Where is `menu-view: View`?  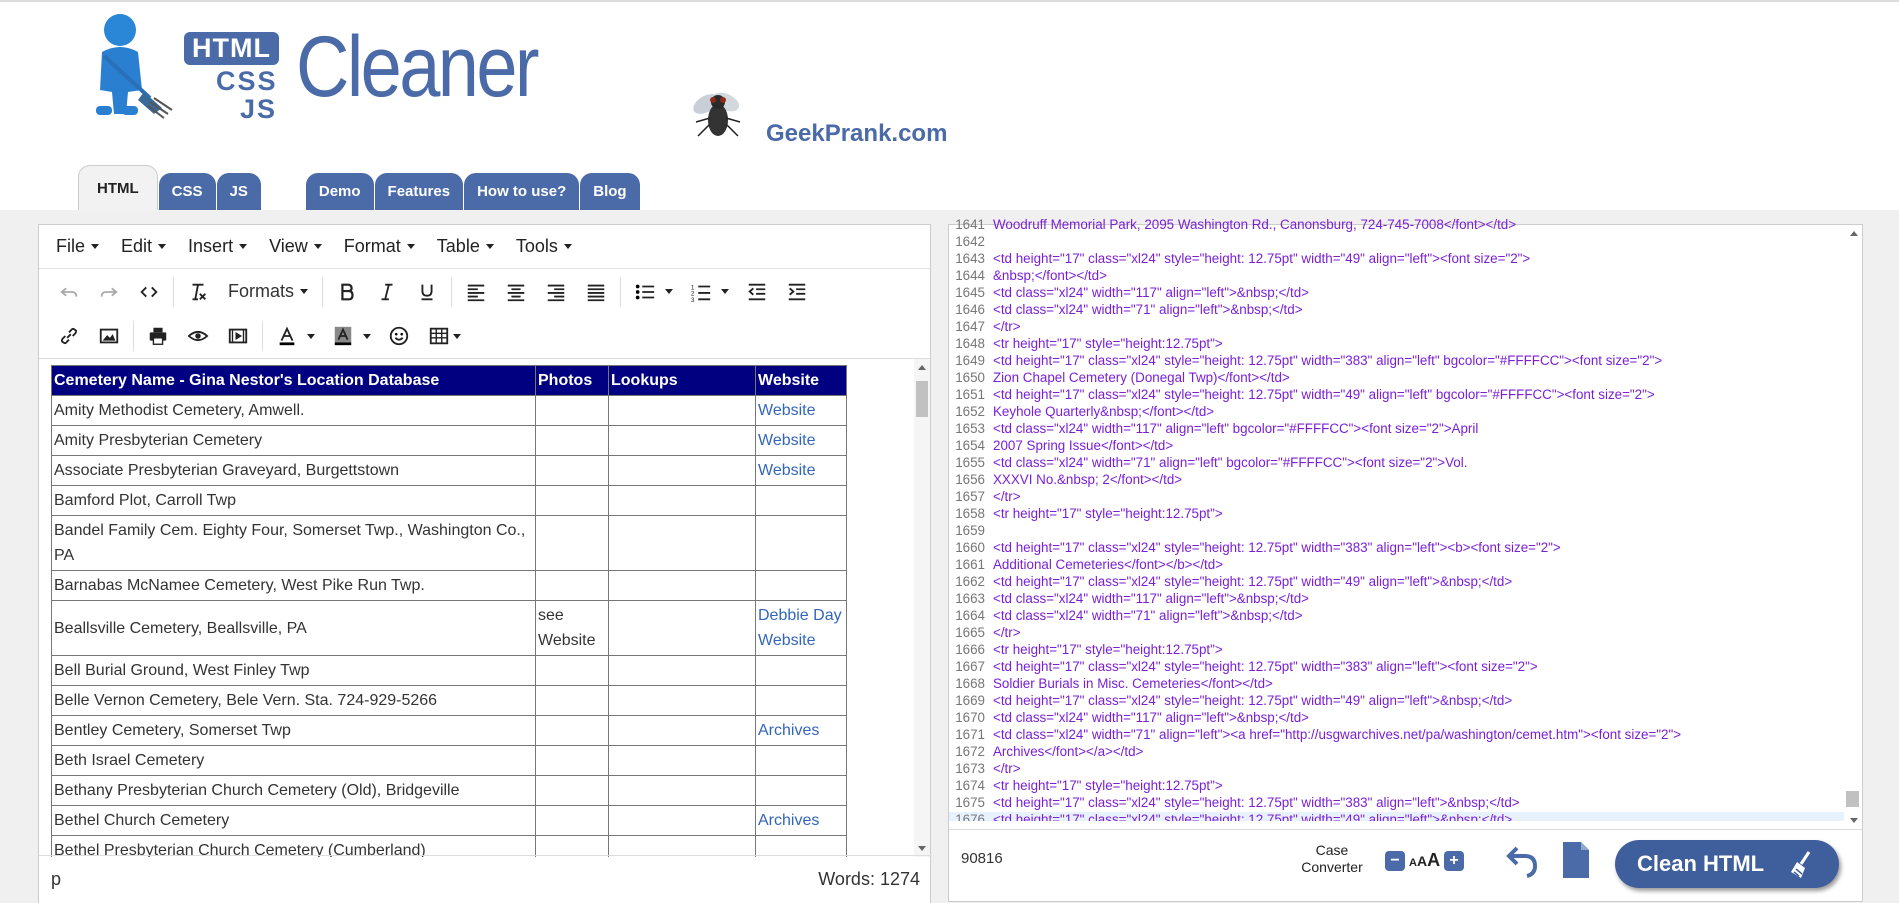 menu-view: View is located at coordinates (295, 246).